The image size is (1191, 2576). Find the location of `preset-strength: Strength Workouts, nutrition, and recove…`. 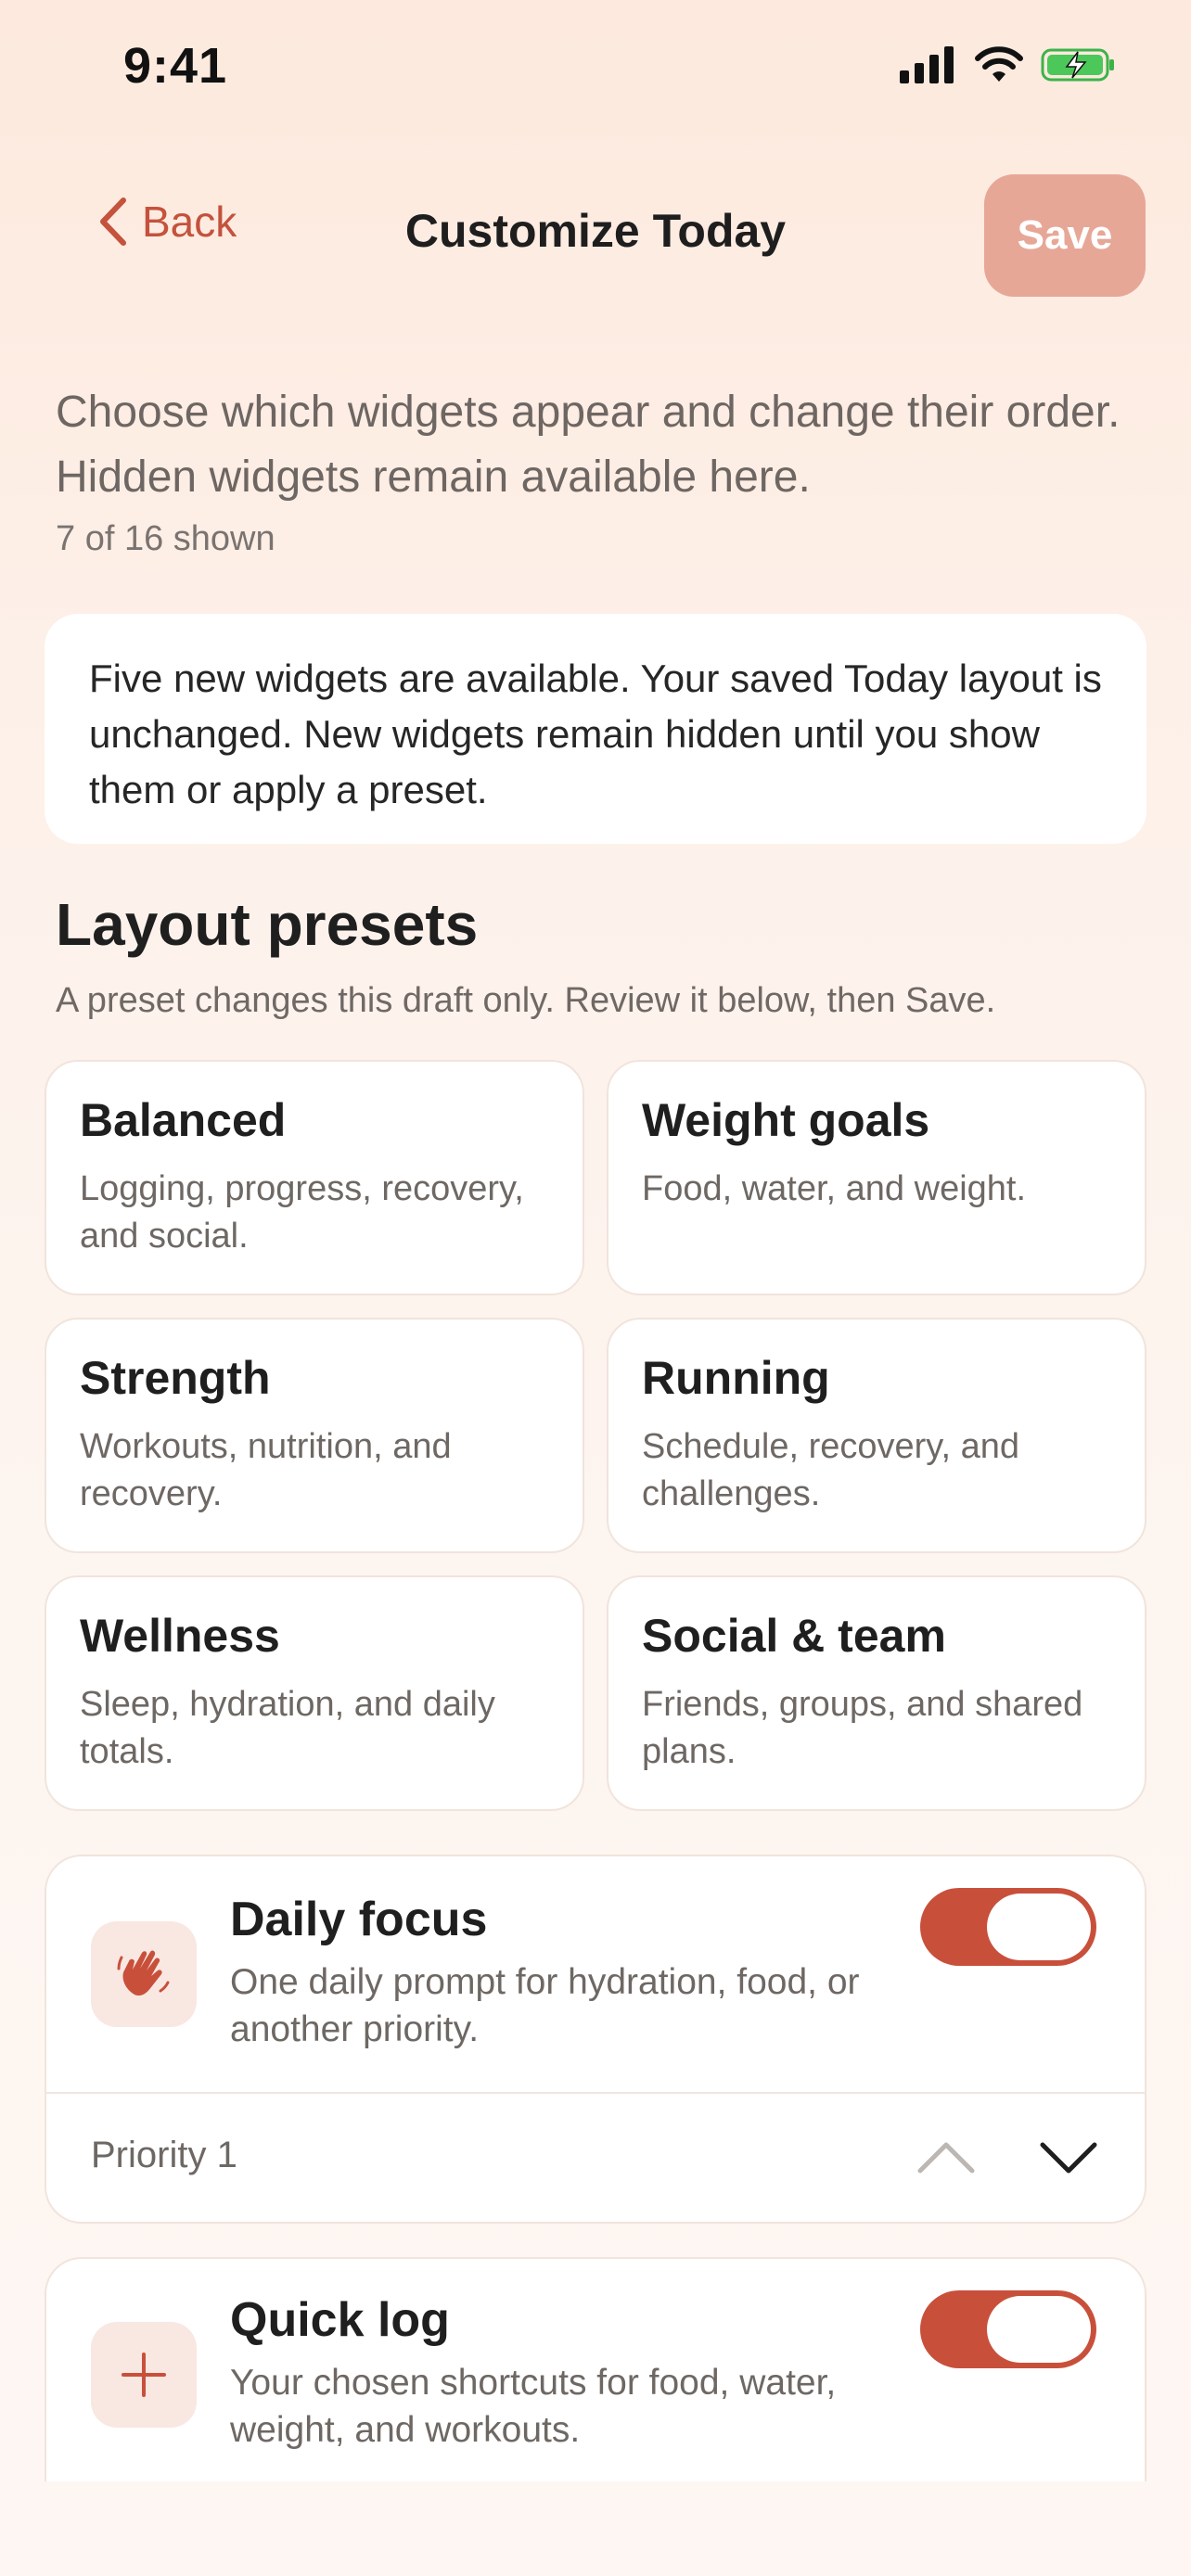

preset-strength: Strength Workouts, nutrition, and recove… is located at coordinates (314, 1435).